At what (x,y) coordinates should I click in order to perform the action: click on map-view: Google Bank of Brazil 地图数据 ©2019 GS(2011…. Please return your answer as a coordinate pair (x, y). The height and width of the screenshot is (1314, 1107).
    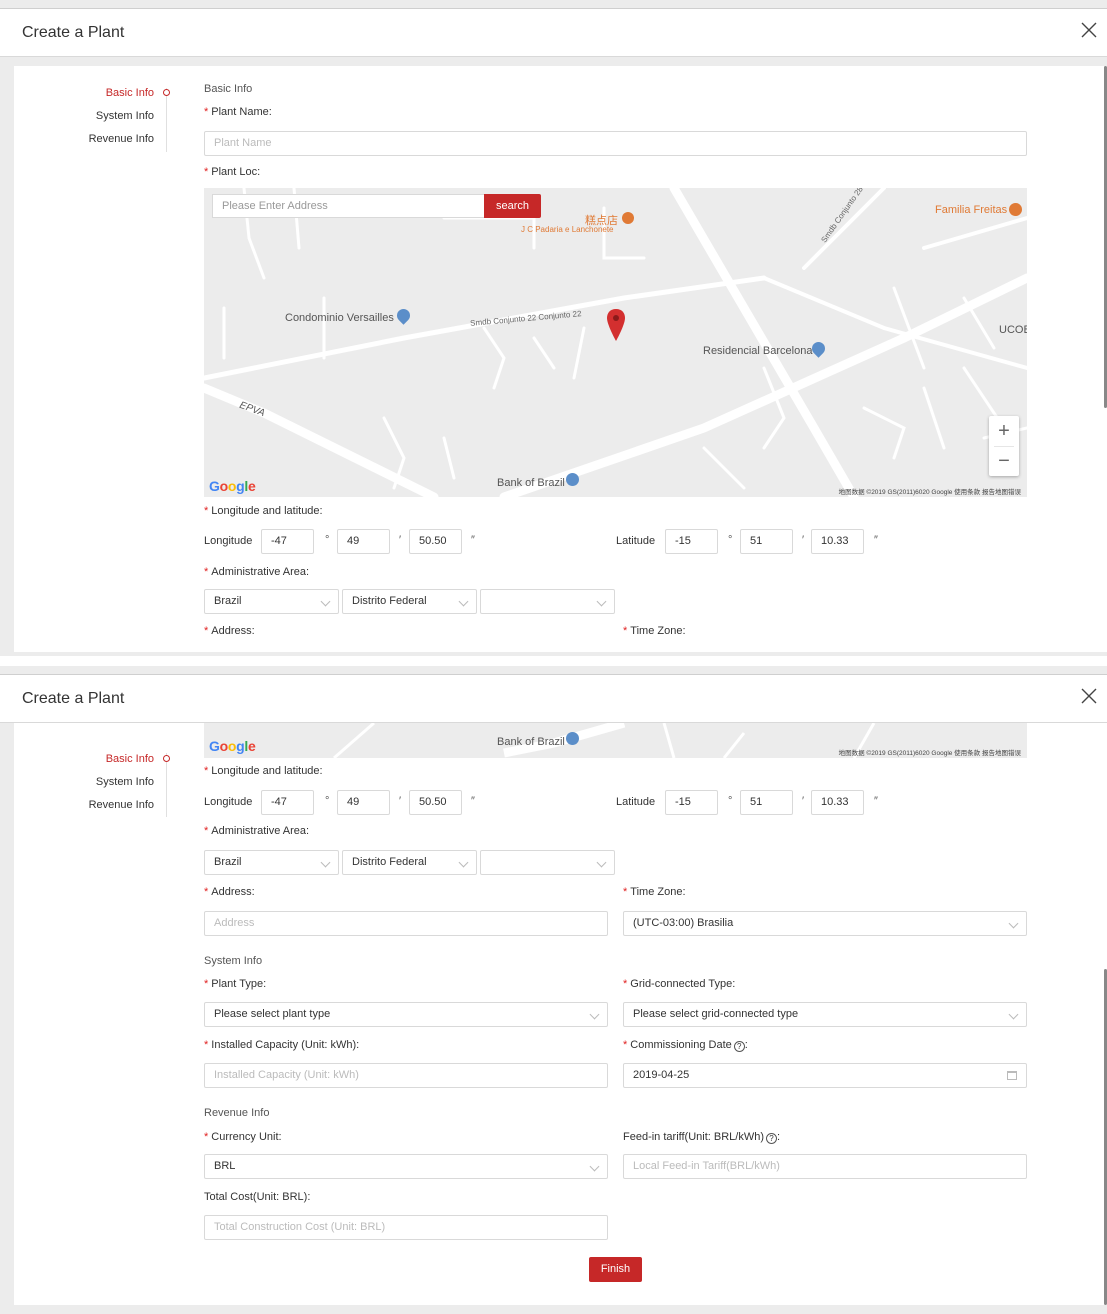
    Looking at the image, I should click on (615, 740).